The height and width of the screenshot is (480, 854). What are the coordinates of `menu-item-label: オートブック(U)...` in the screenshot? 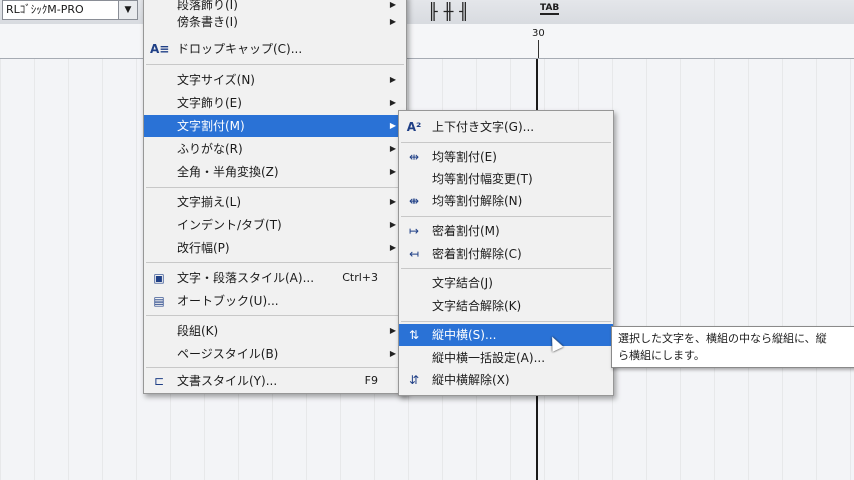 It's located at (228, 301).